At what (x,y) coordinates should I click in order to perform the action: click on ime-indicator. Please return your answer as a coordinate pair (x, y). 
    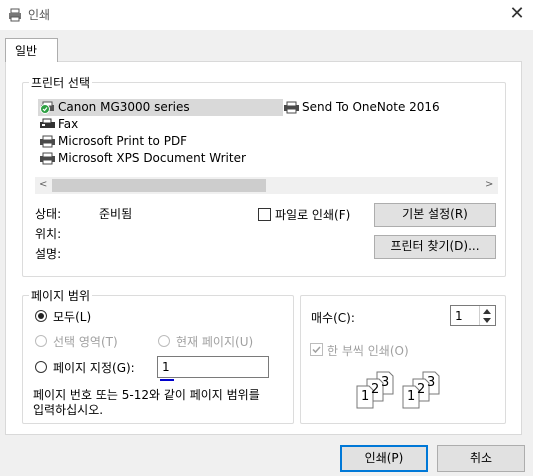
    Looking at the image, I should click on (167, 380).